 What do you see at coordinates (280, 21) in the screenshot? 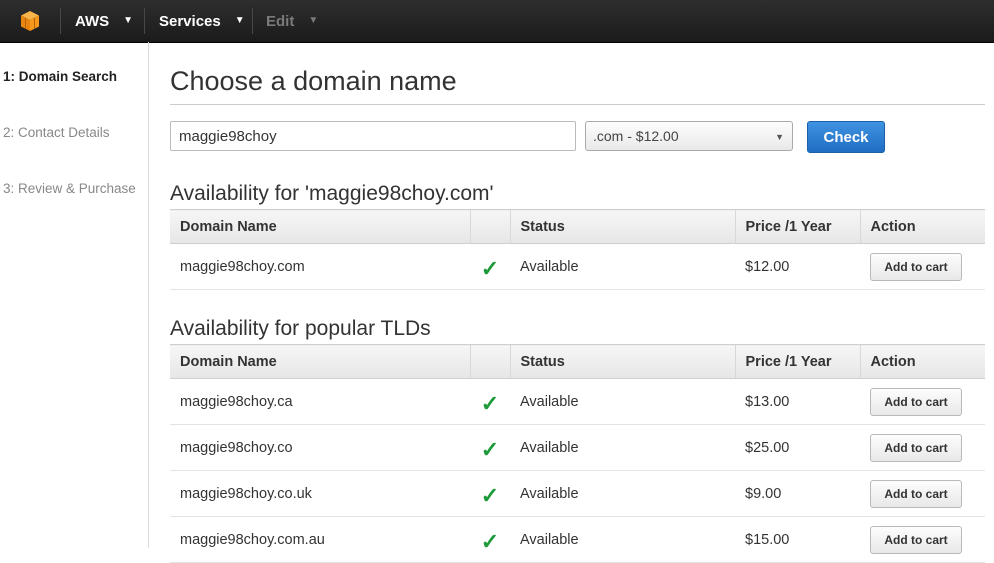
I see `edit-menu-label: Edit` at bounding box center [280, 21].